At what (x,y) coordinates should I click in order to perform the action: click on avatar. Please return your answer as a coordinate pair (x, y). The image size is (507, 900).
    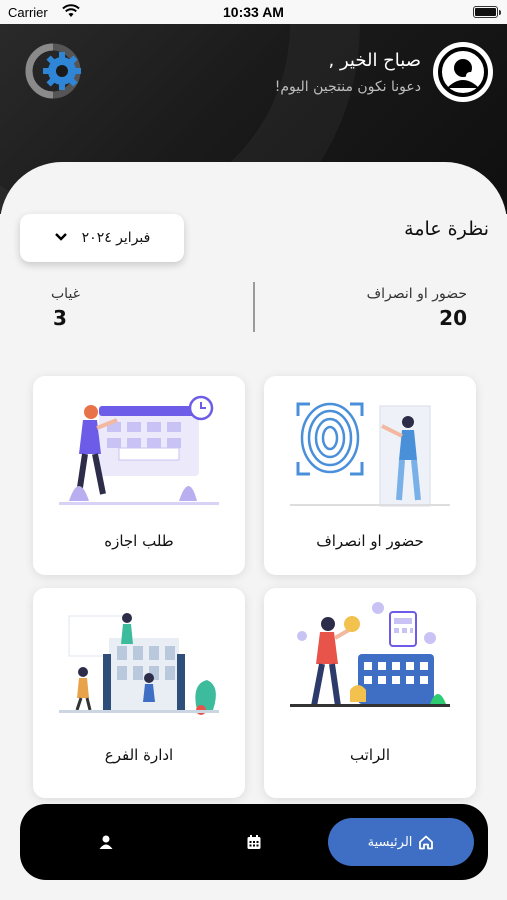
    Looking at the image, I should click on (463, 72).